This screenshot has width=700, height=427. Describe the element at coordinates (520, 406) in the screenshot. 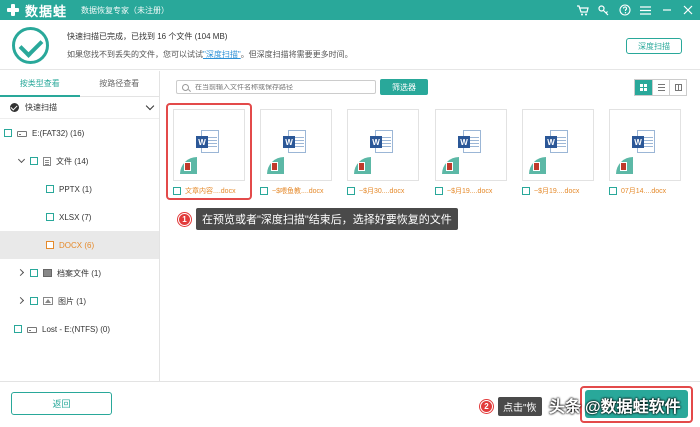

I see `annotation-text: 点击"恢` at that location.